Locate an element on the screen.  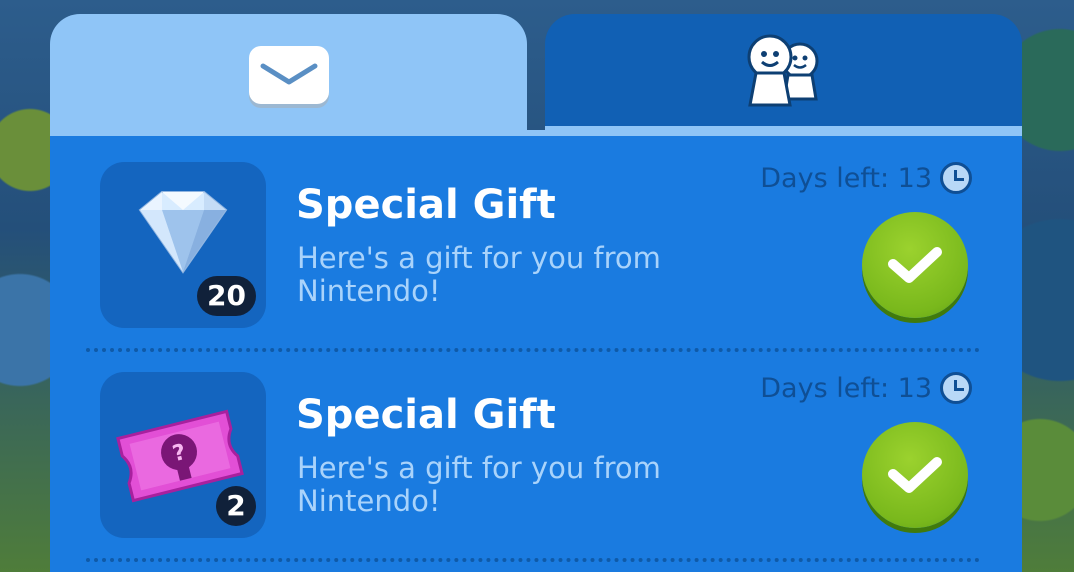
tab-friends is located at coordinates (783, 73).